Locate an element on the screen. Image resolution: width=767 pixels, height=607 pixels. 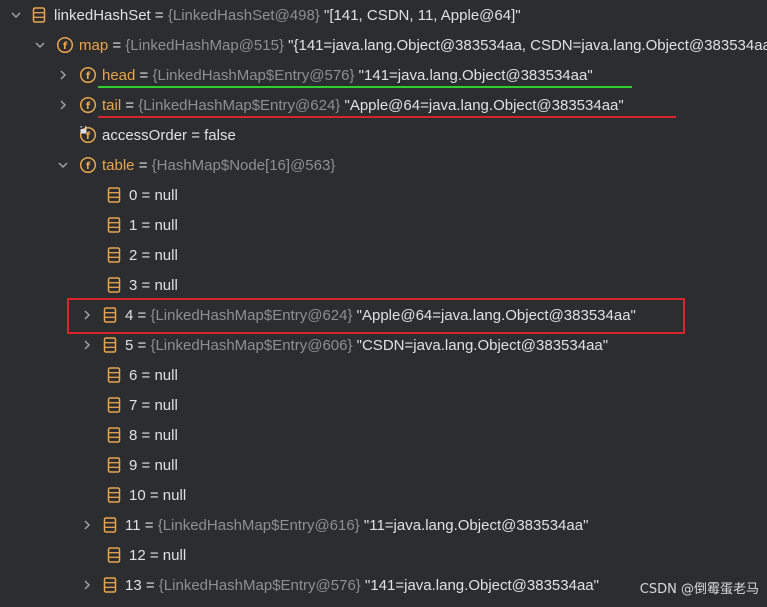
variable-value: "11=java.lang.Object@383534aa" is located at coordinates (474, 525).